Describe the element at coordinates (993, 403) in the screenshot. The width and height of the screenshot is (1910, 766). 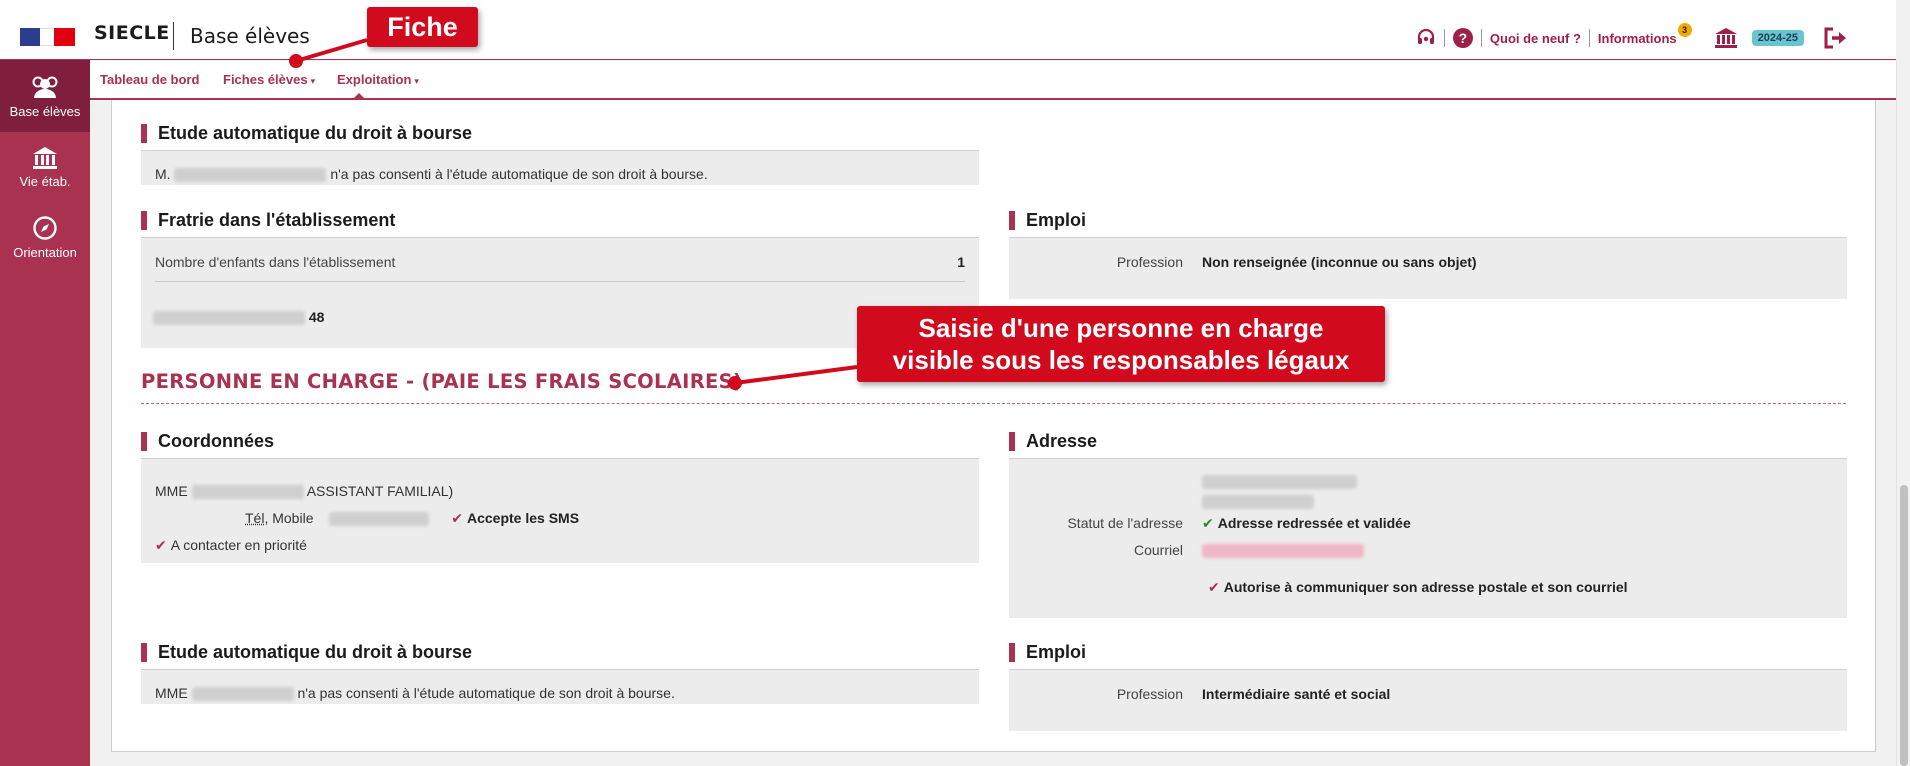
I see `heading-divider` at that location.